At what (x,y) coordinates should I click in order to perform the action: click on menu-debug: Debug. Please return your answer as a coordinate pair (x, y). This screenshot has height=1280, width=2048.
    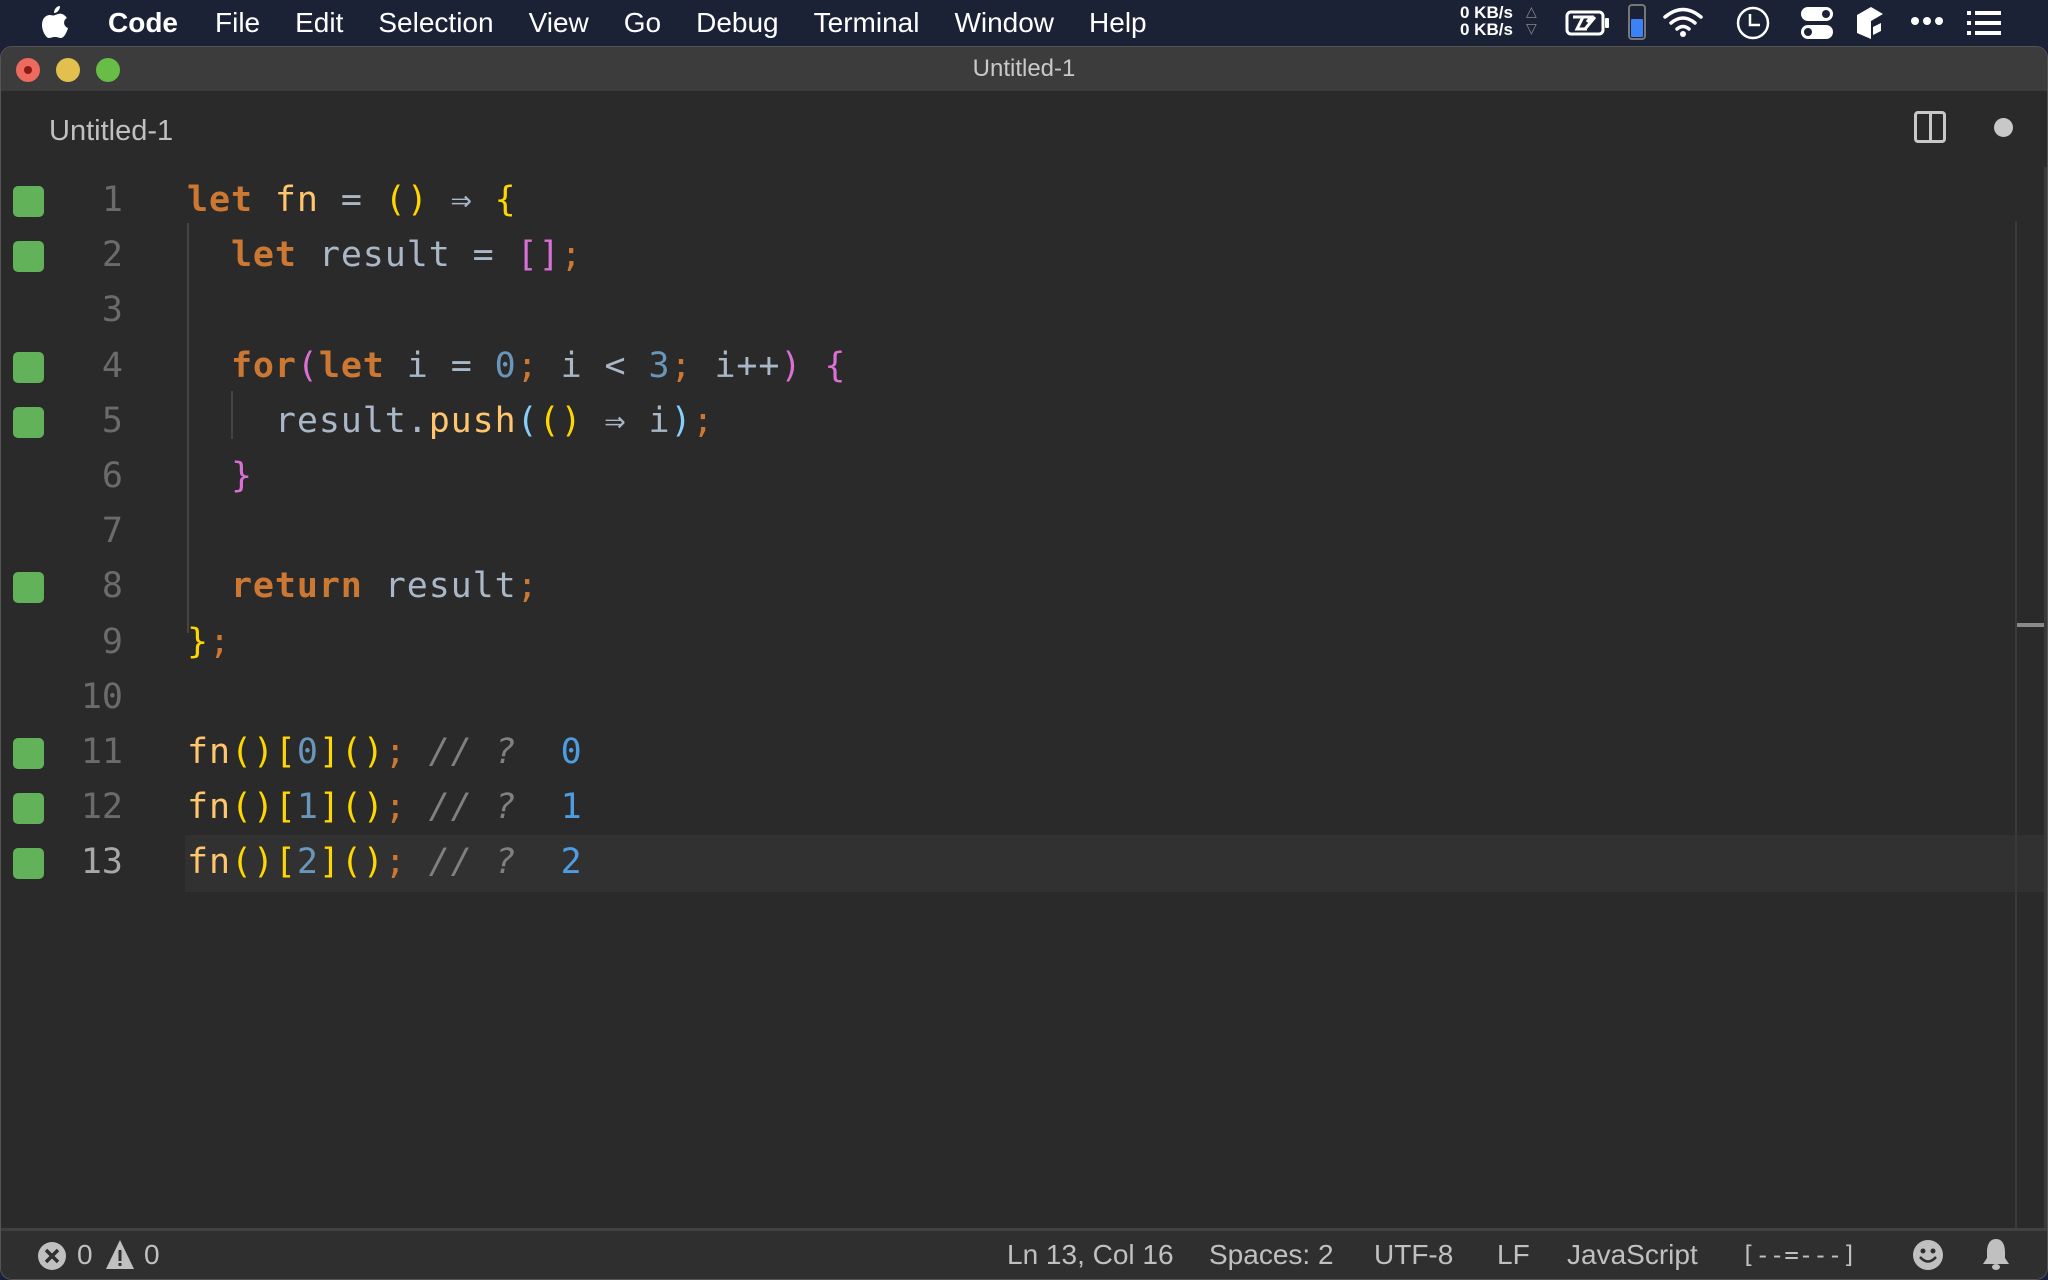
    Looking at the image, I should click on (737, 22).